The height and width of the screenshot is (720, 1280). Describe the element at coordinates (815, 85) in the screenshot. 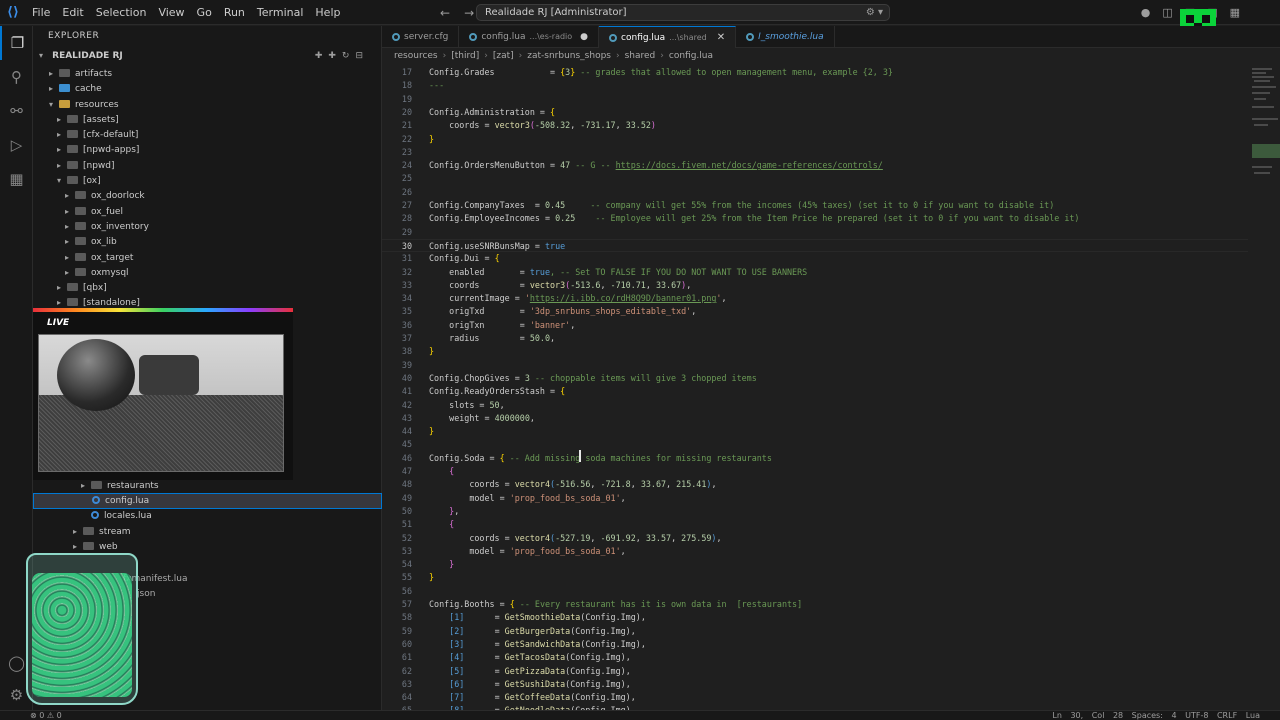

I see `code-line: 18 ---` at that location.